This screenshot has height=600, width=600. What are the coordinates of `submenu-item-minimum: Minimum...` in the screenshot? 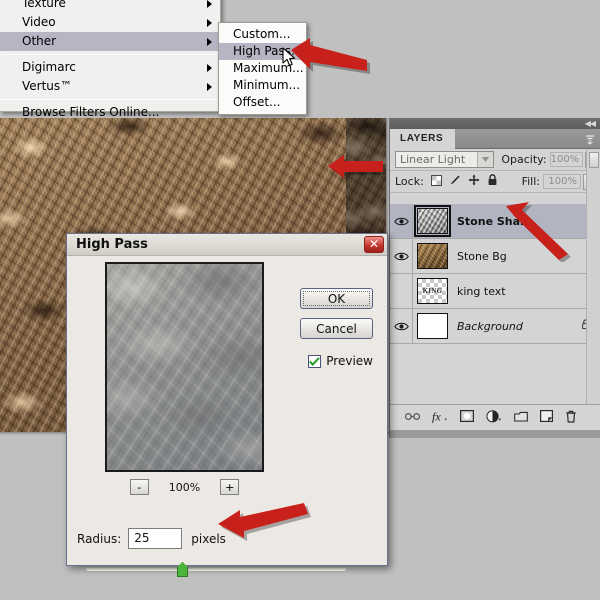 It's located at (262, 85).